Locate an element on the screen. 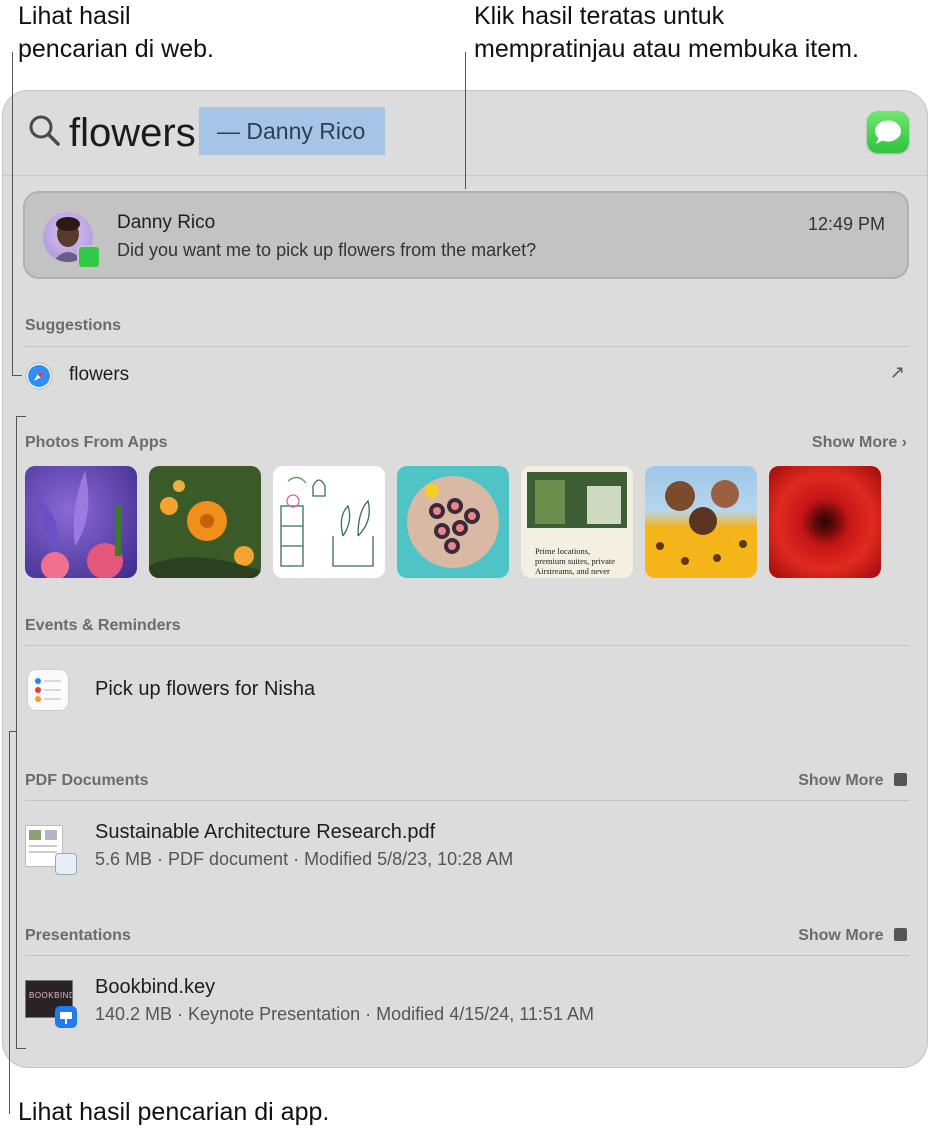  presentations-title: Presentations is located at coordinates (78, 935).